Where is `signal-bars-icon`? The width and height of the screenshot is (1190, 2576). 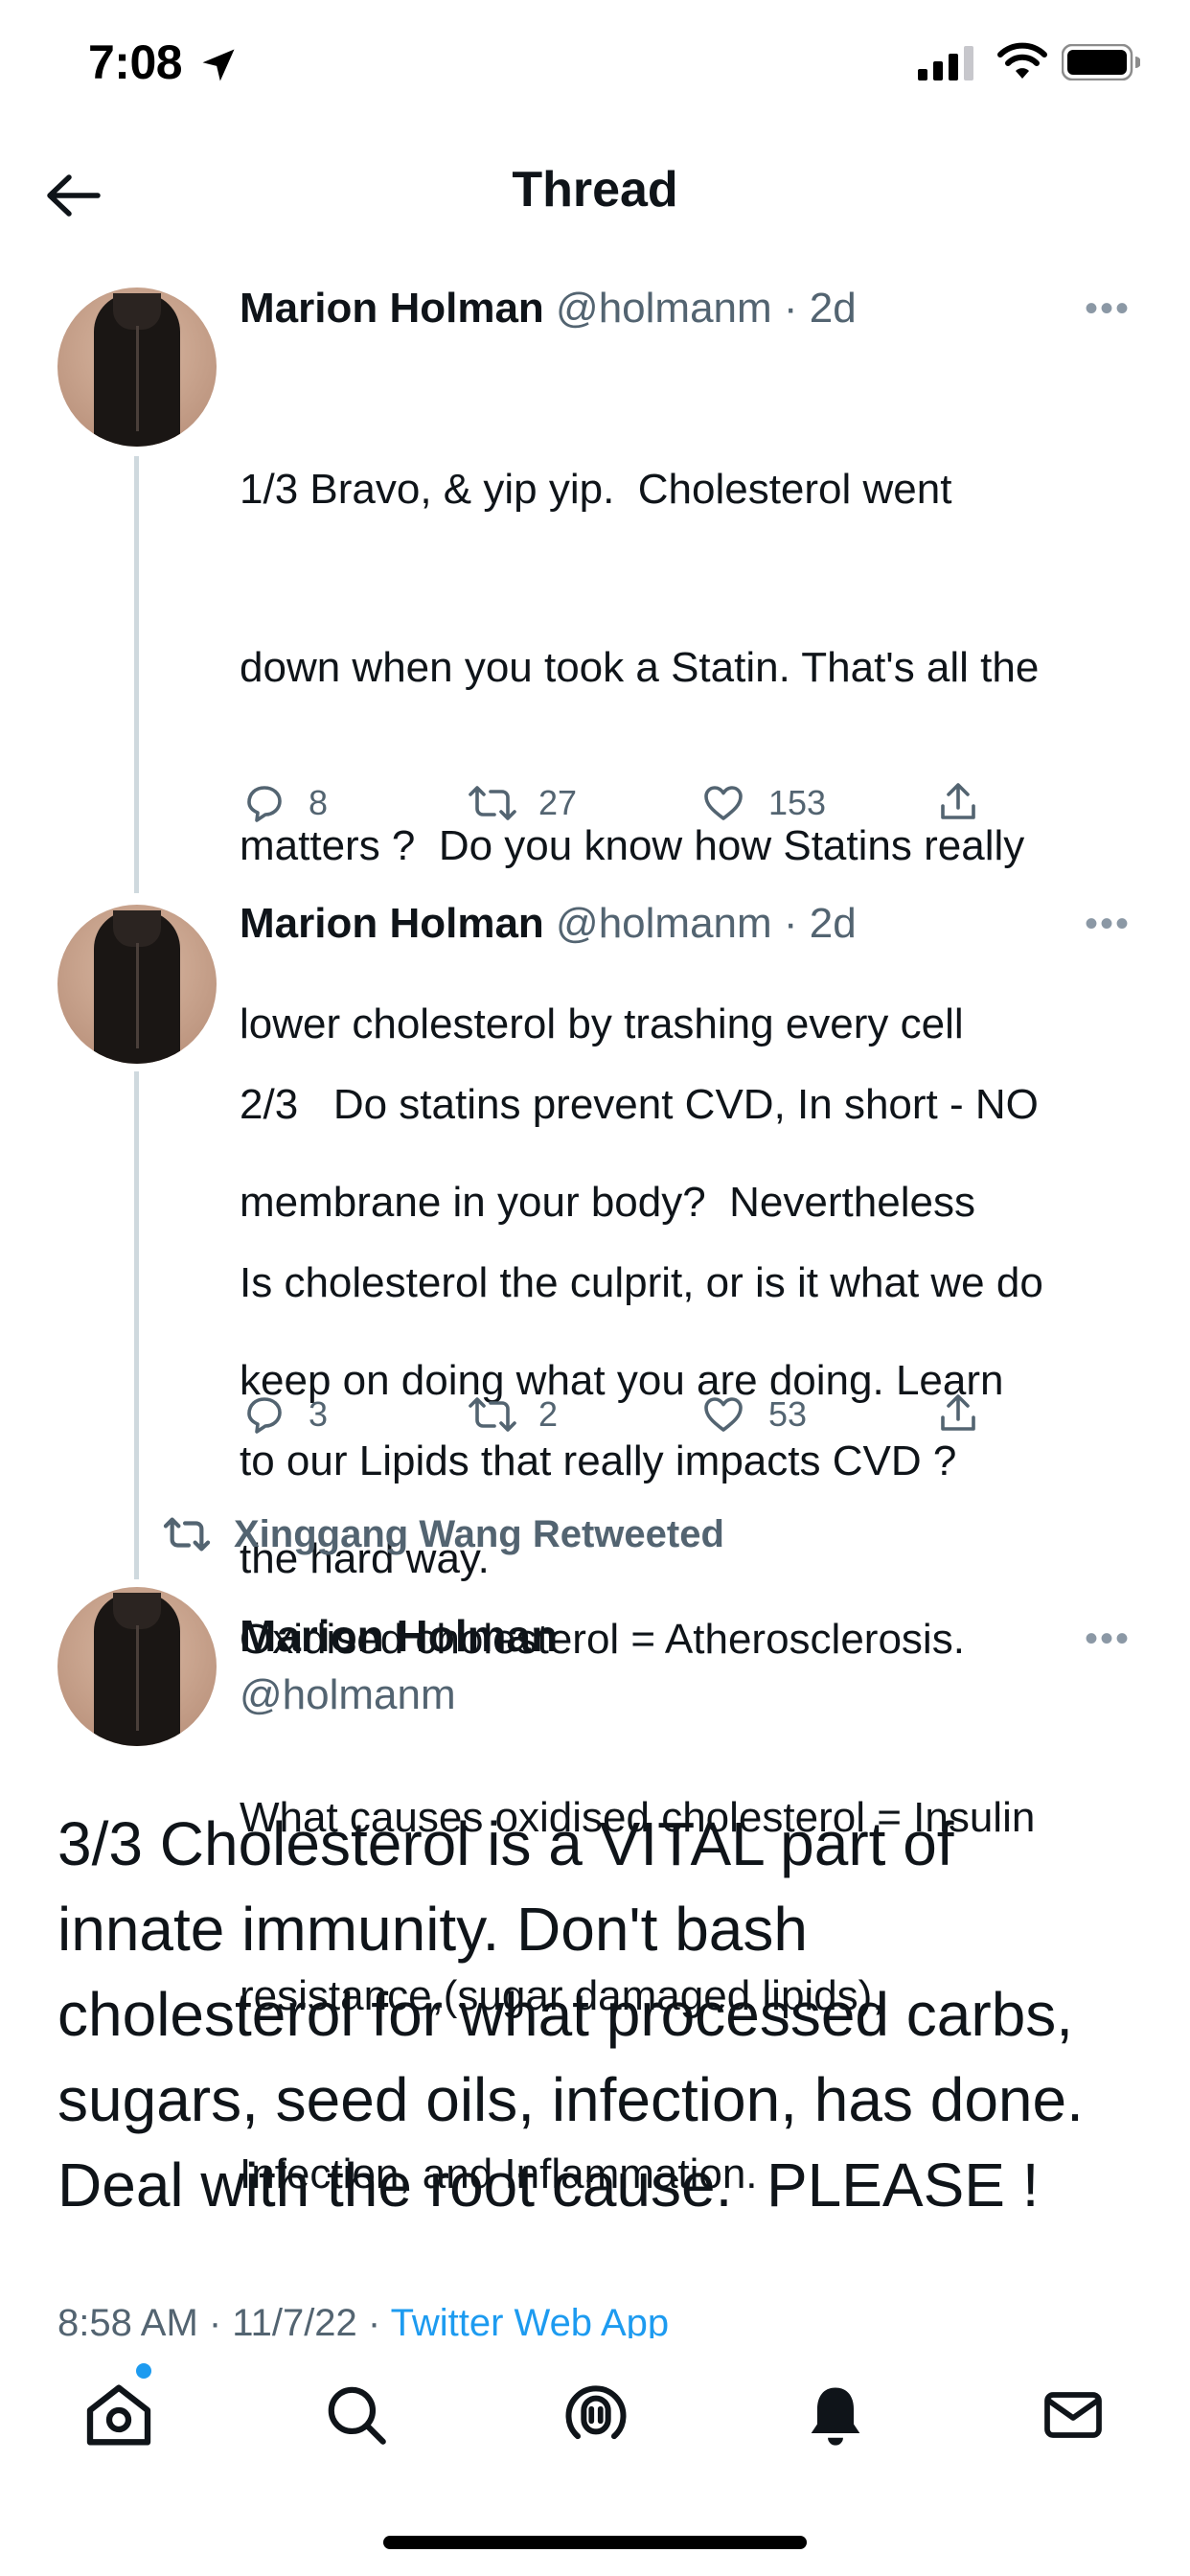
signal-bars-icon is located at coordinates (947, 65).